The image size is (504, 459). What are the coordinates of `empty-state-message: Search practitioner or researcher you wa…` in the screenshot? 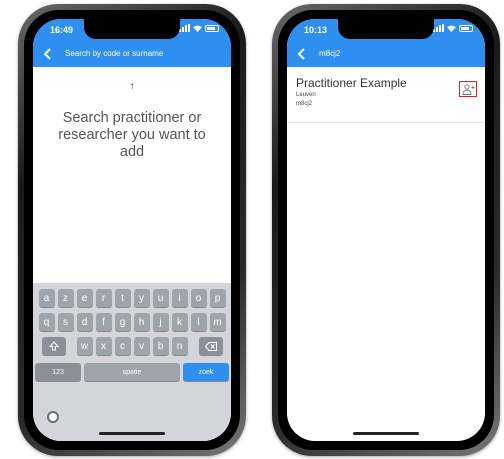 It's located at (132, 135).